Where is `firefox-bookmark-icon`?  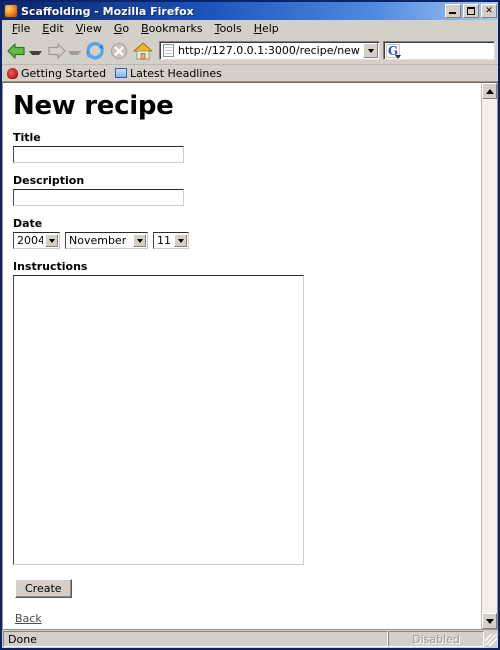 firefox-bookmark-icon is located at coordinates (12, 73).